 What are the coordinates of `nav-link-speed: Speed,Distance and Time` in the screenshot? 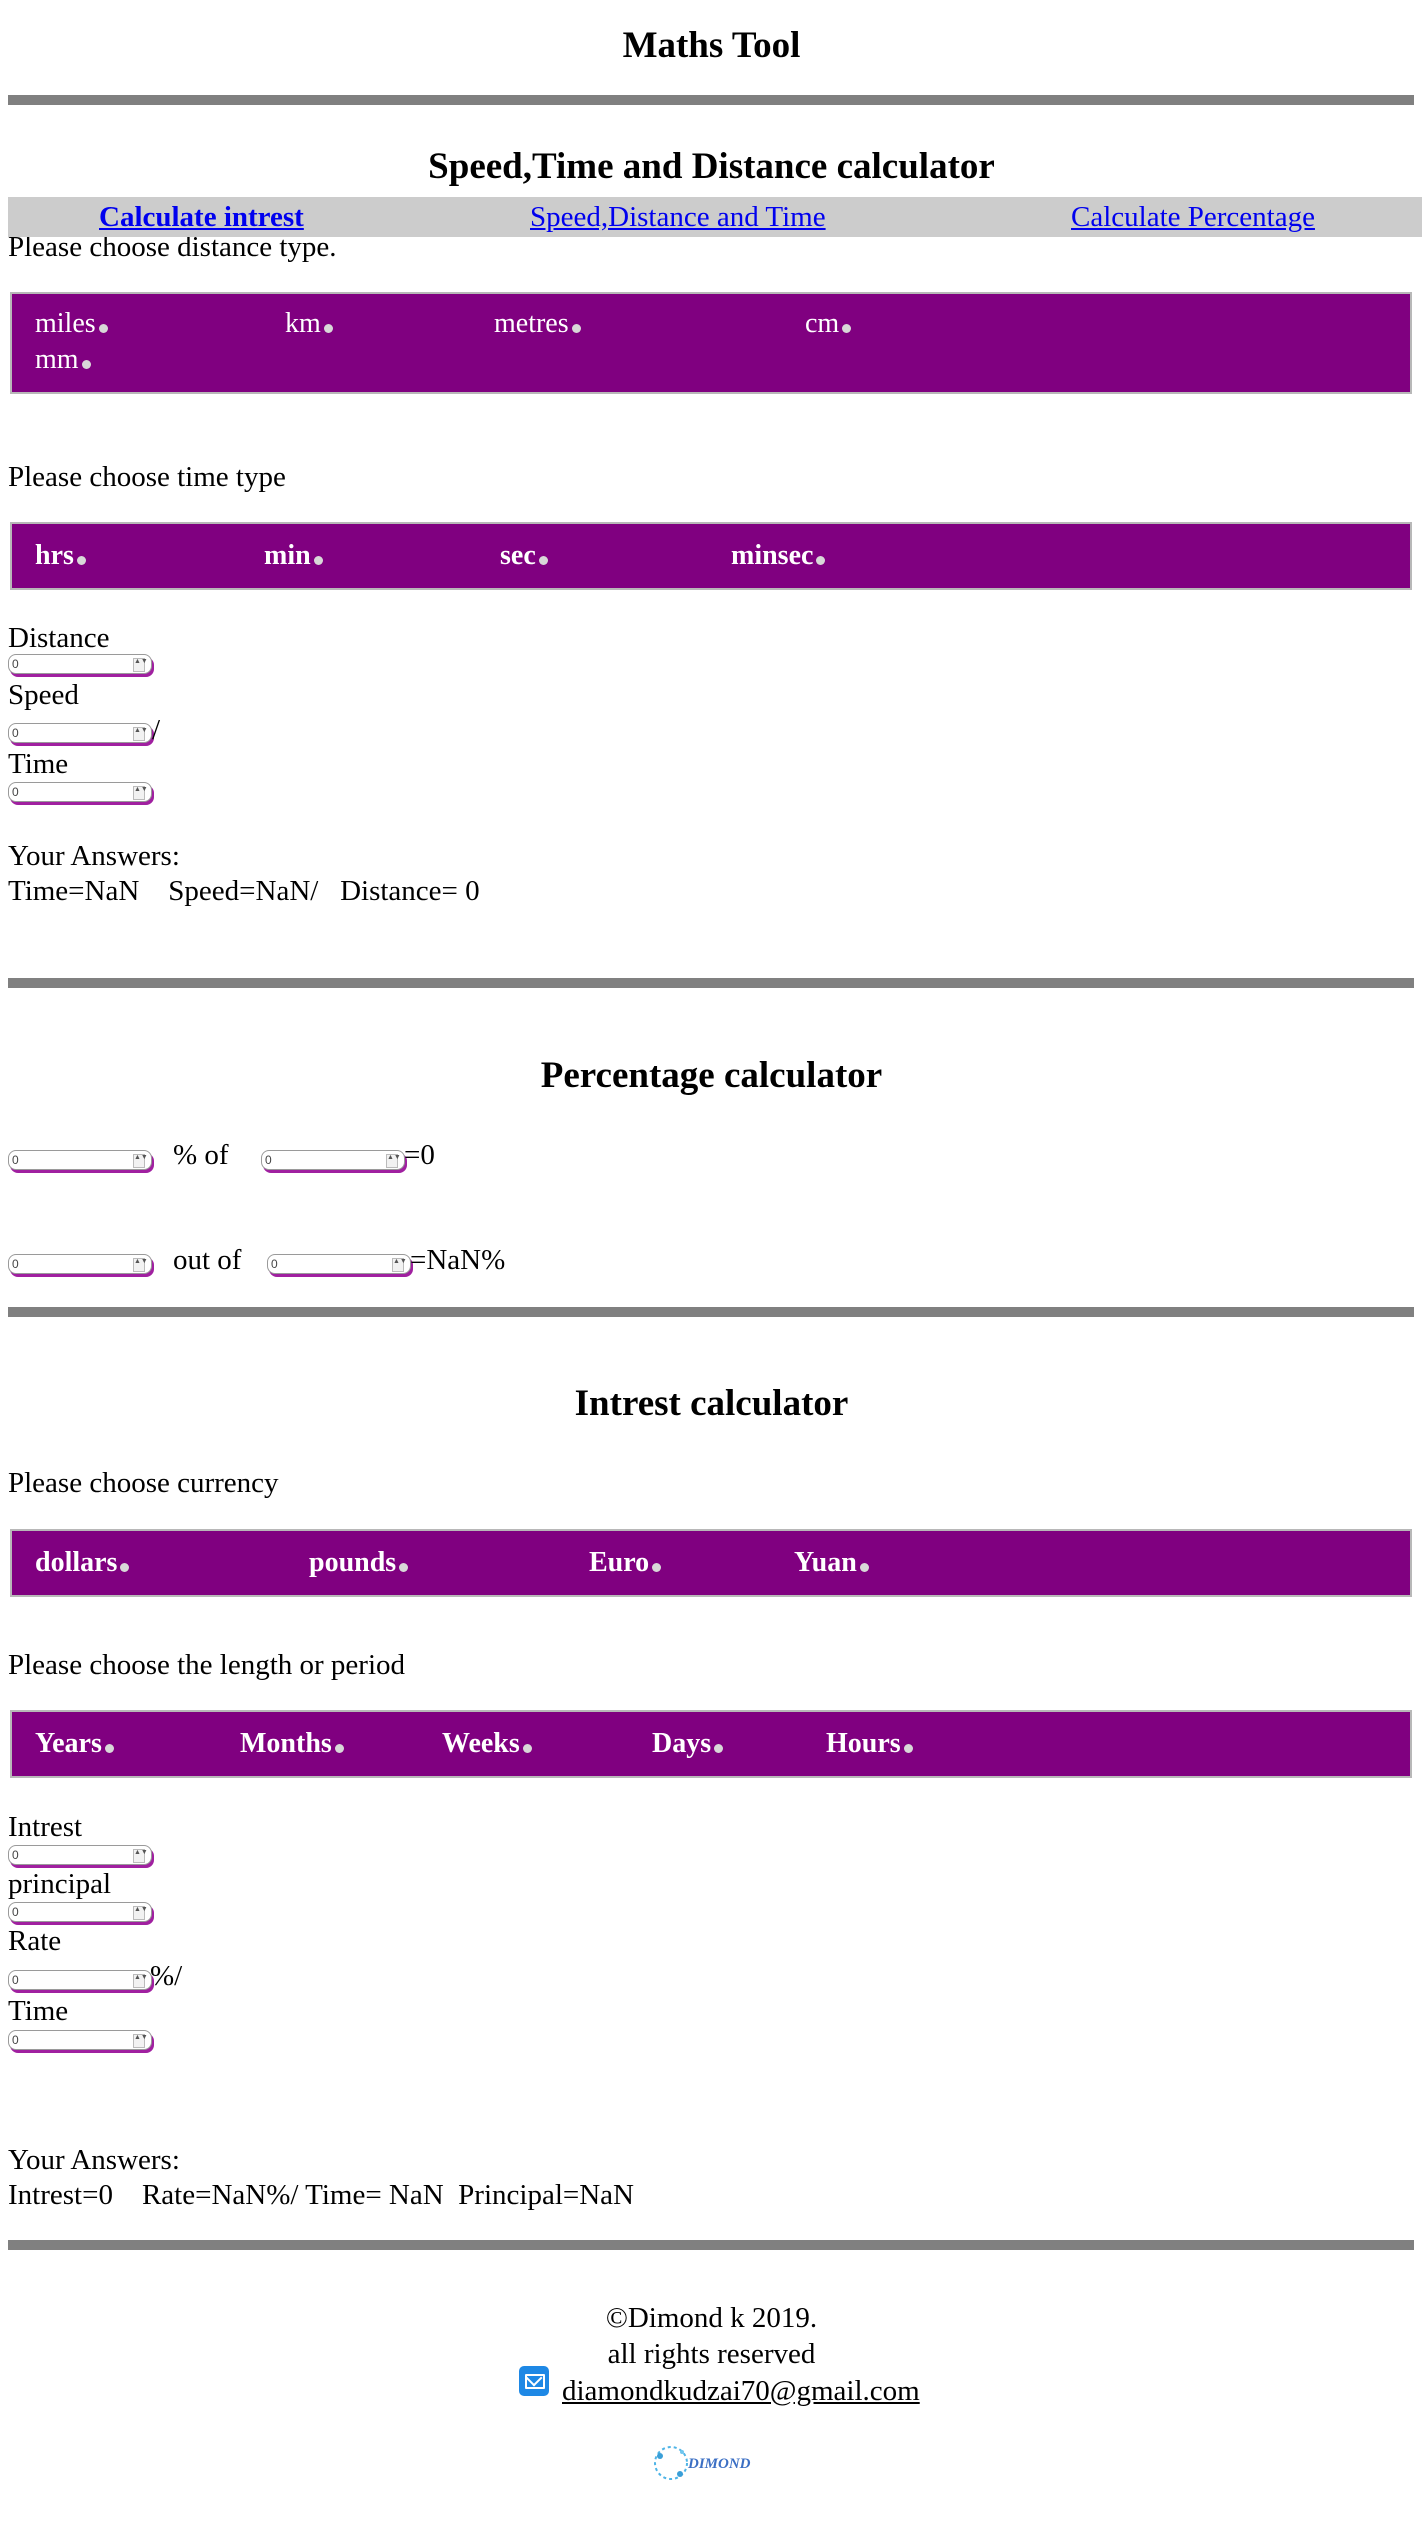 It's located at (678, 217).